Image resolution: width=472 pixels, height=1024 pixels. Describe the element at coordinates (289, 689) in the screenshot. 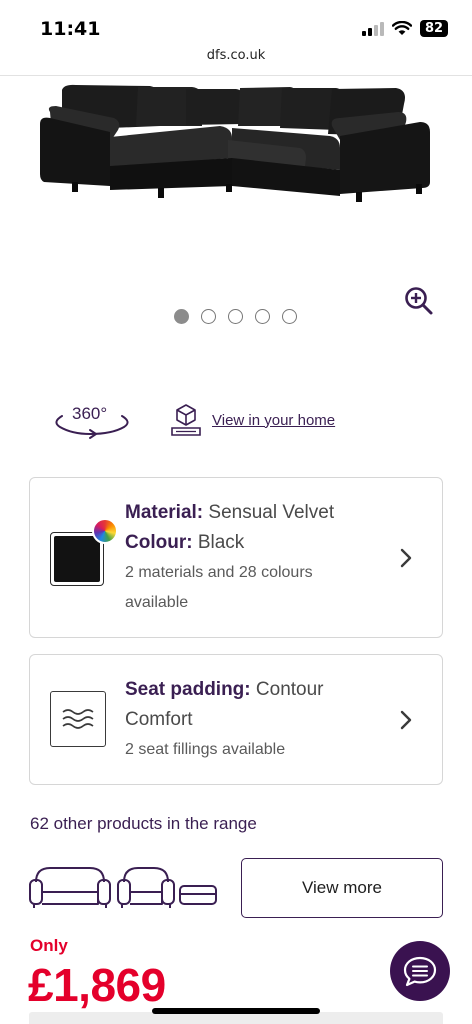

I see `seat-padding-value: Contour` at that location.